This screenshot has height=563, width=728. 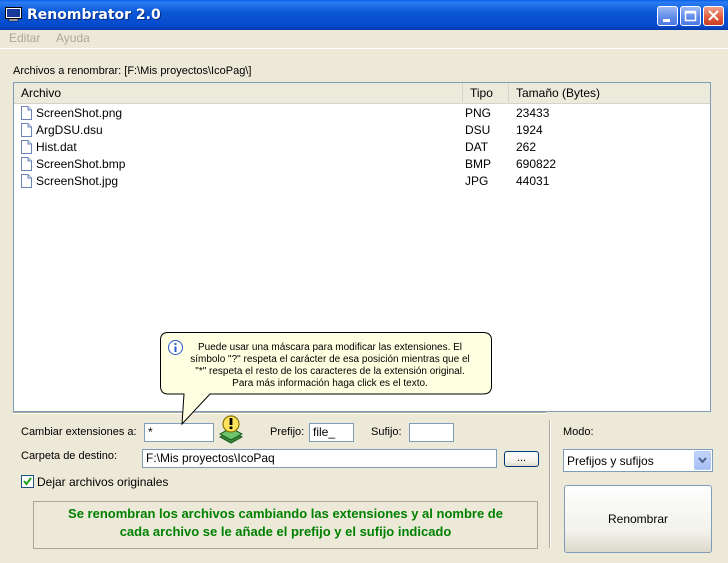 I want to click on menu-separator, so click(x=364, y=48).